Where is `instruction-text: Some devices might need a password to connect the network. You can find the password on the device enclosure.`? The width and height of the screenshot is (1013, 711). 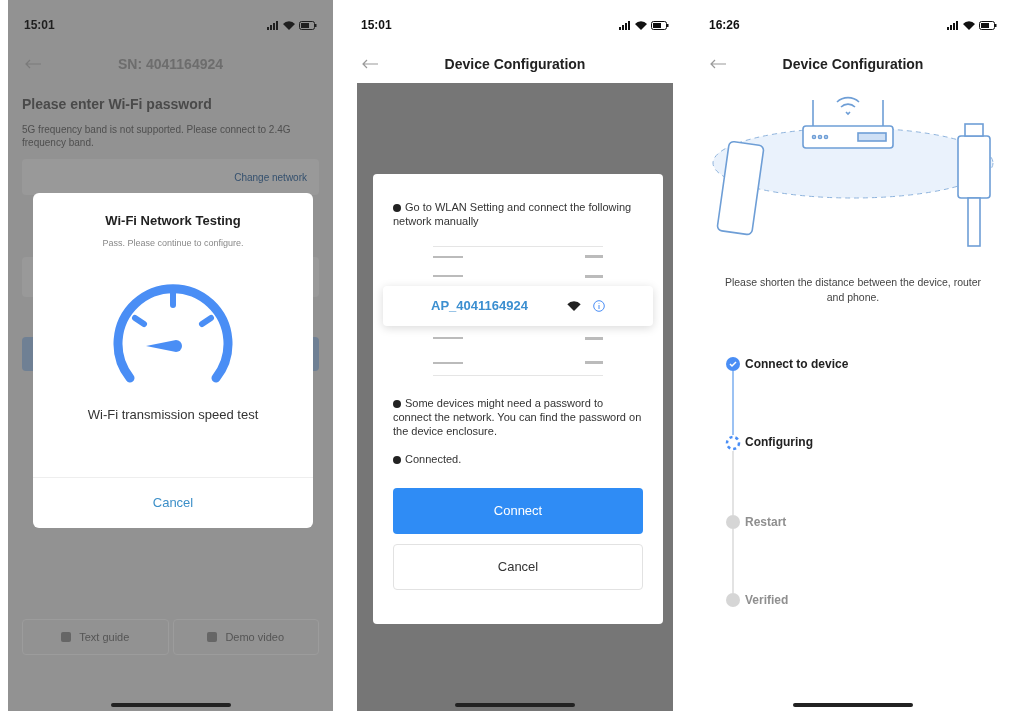
instruction-text: Some devices might need a password to connect the network. You can find the password on the device enclosure. is located at coordinates (518, 417).